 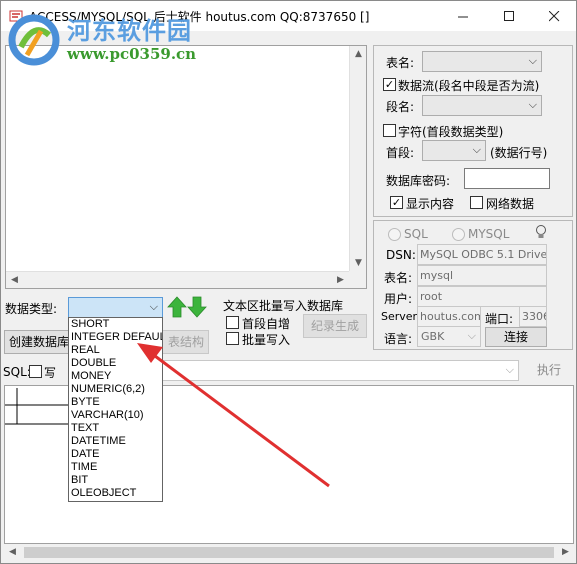 What do you see at coordinates (451, 132) in the screenshot?
I see `string-label: 字符(首段数据类型)` at bounding box center [451, 132].